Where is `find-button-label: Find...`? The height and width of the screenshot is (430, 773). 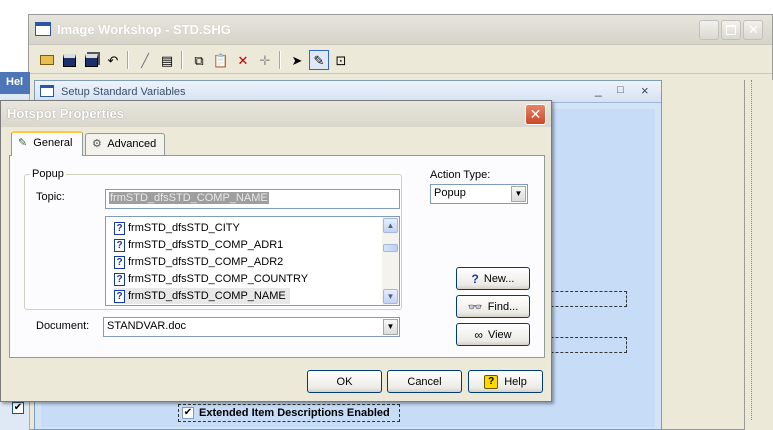 find-button-label: Find... is located at coordinates (503, 306).